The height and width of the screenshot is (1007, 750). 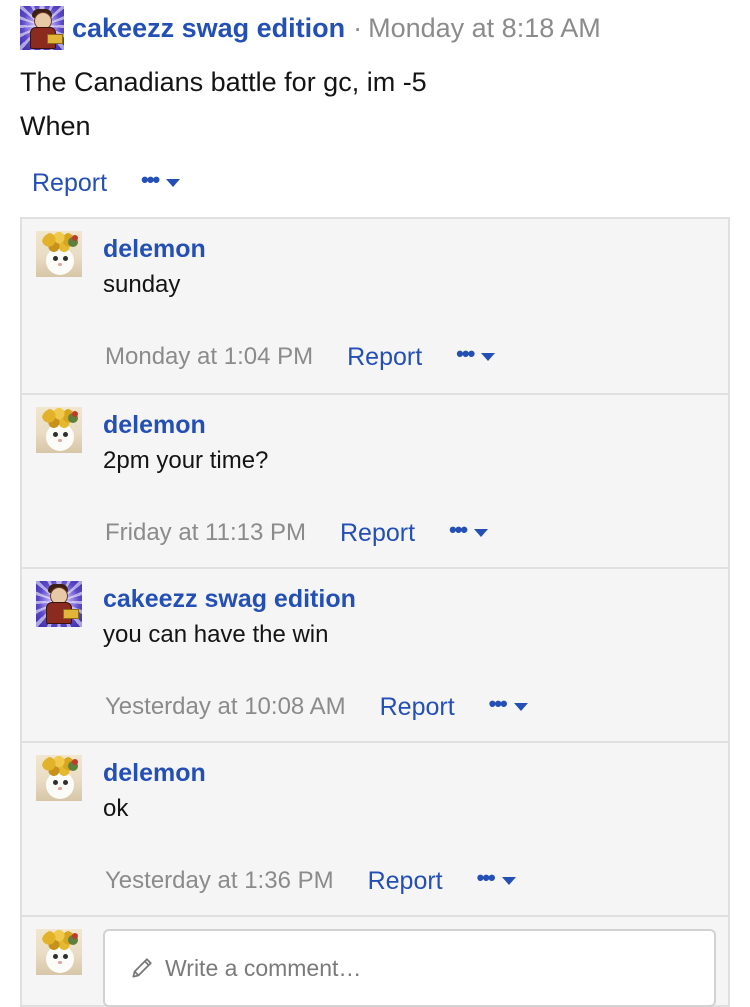 I want to click on post-report-link: Report, so click(x=69, y=183).